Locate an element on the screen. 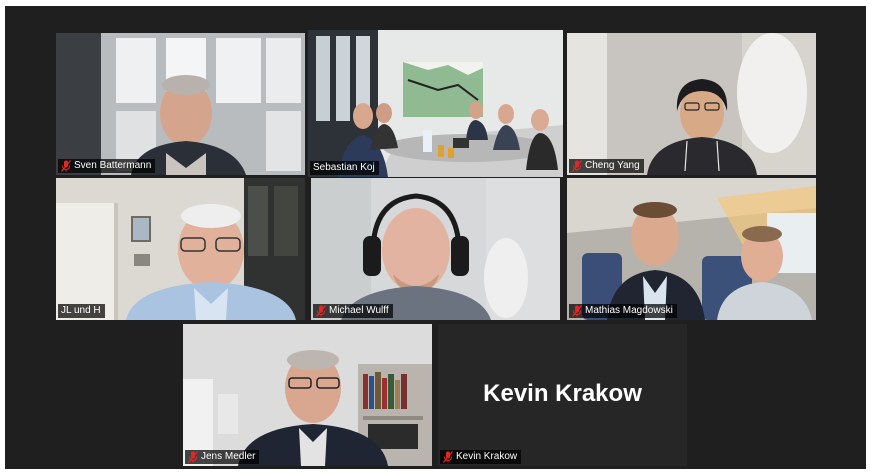 The image size is (870, 473). participant-nameplate: Mathias Magdowski is located at coordinates (623, 311).